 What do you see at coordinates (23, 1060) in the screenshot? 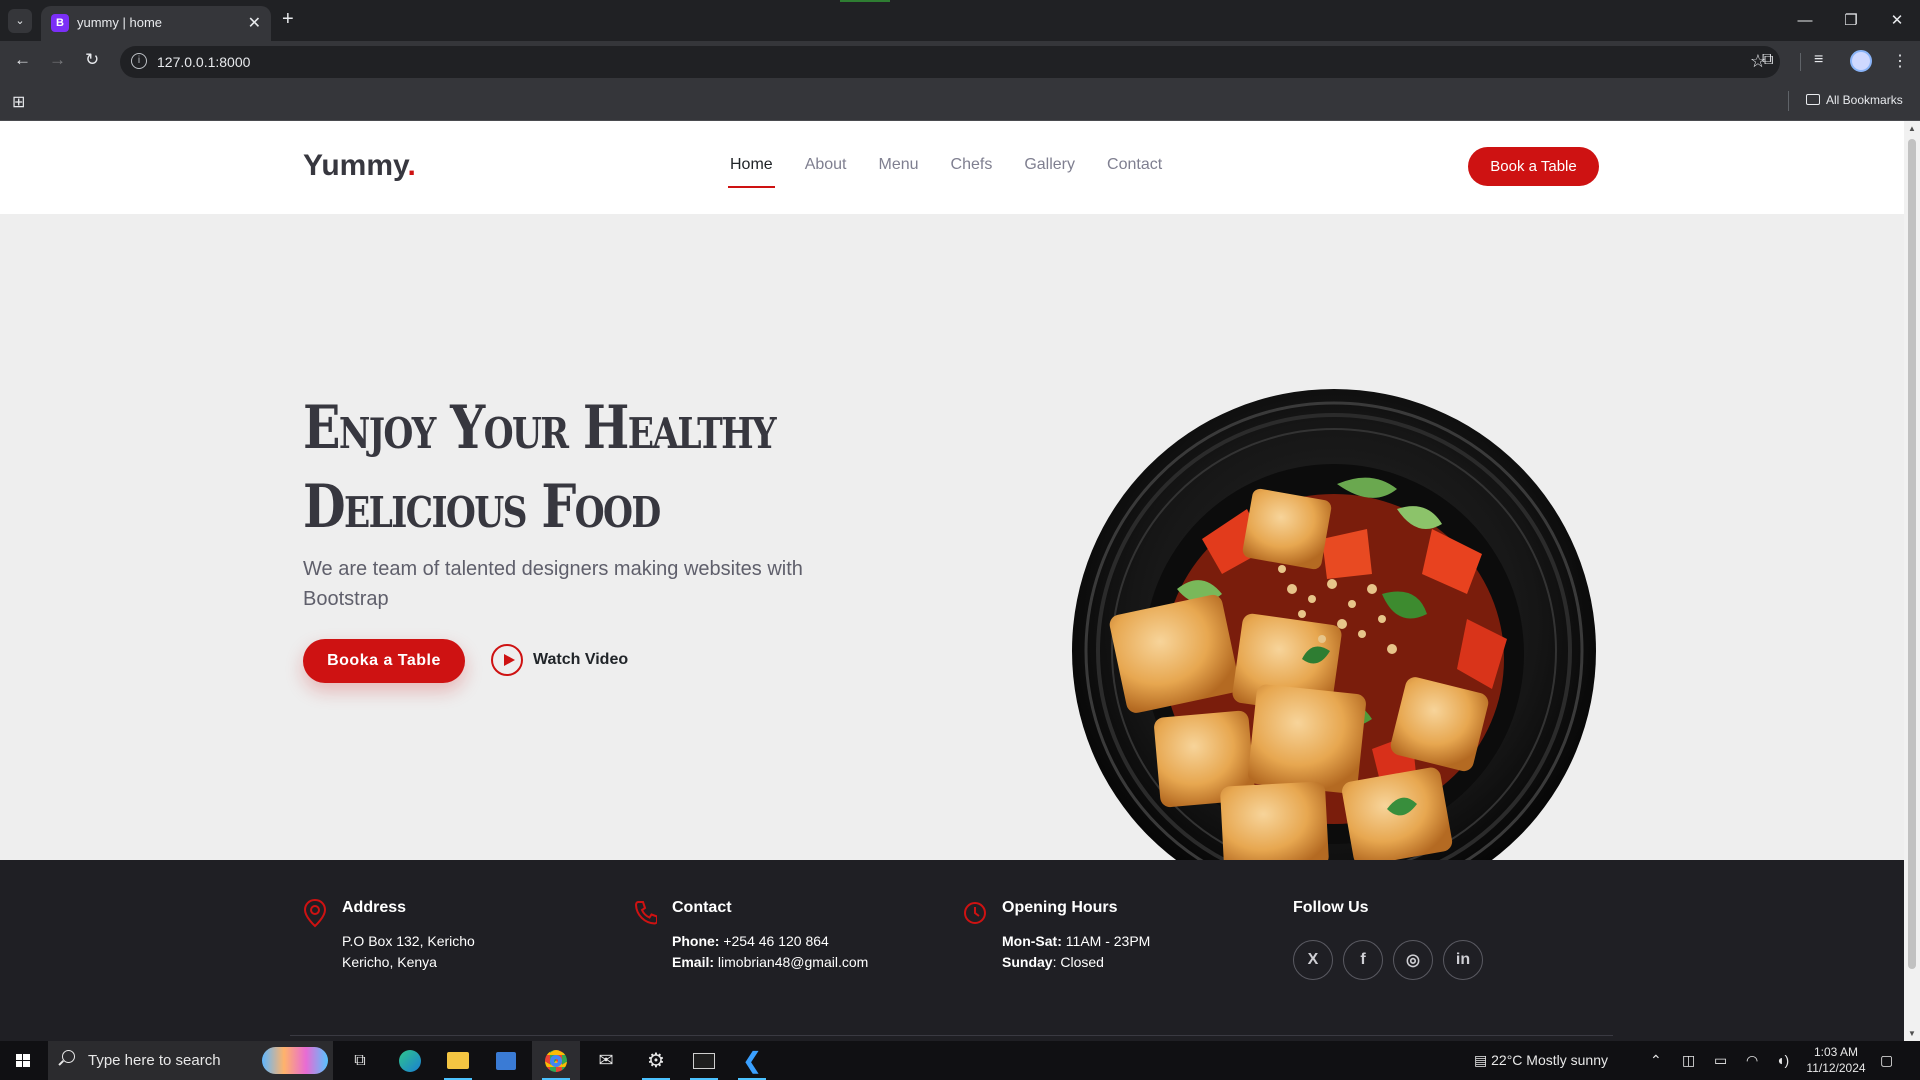
I see `windows-start-icon` at bounding box center [23, 1060].